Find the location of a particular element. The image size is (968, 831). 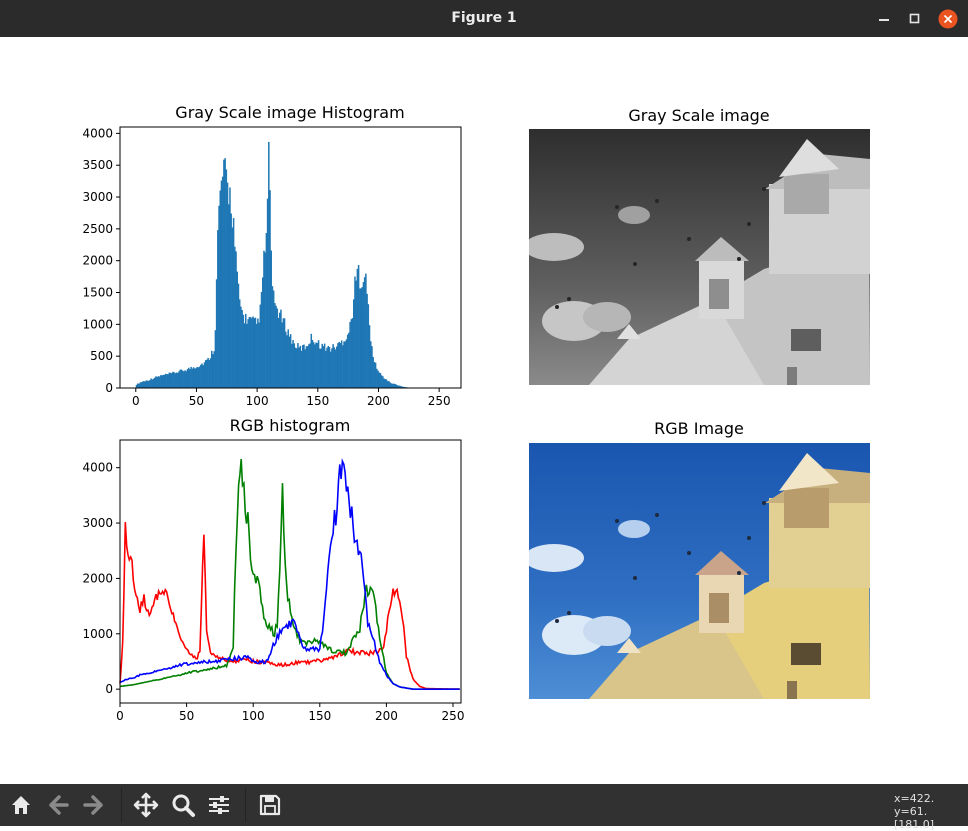

rgb-histogram-lines is located at coordinates (290, 574).